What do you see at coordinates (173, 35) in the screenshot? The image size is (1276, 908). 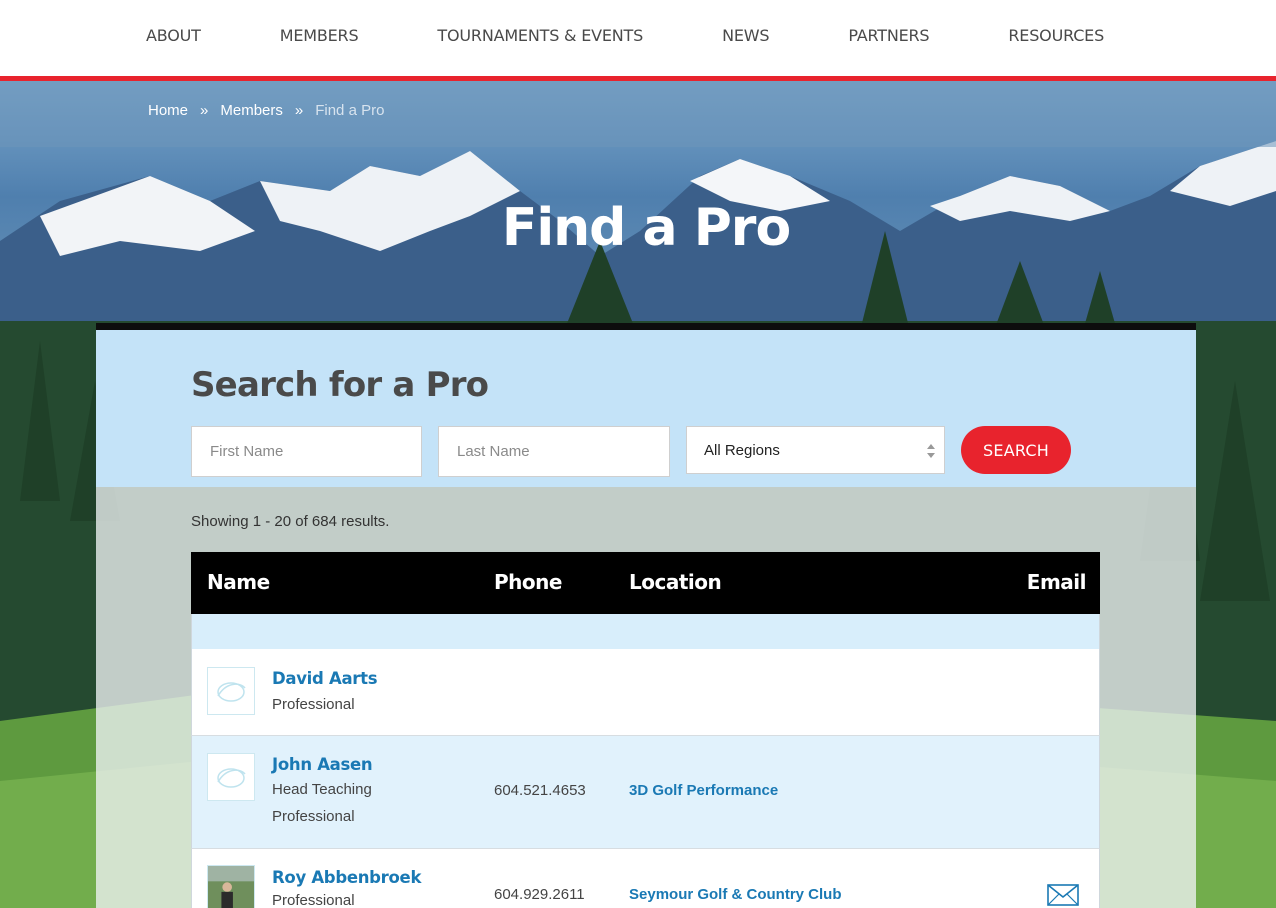 I see `nav-item-about: ABOUT` at bounding box center [173, 35].